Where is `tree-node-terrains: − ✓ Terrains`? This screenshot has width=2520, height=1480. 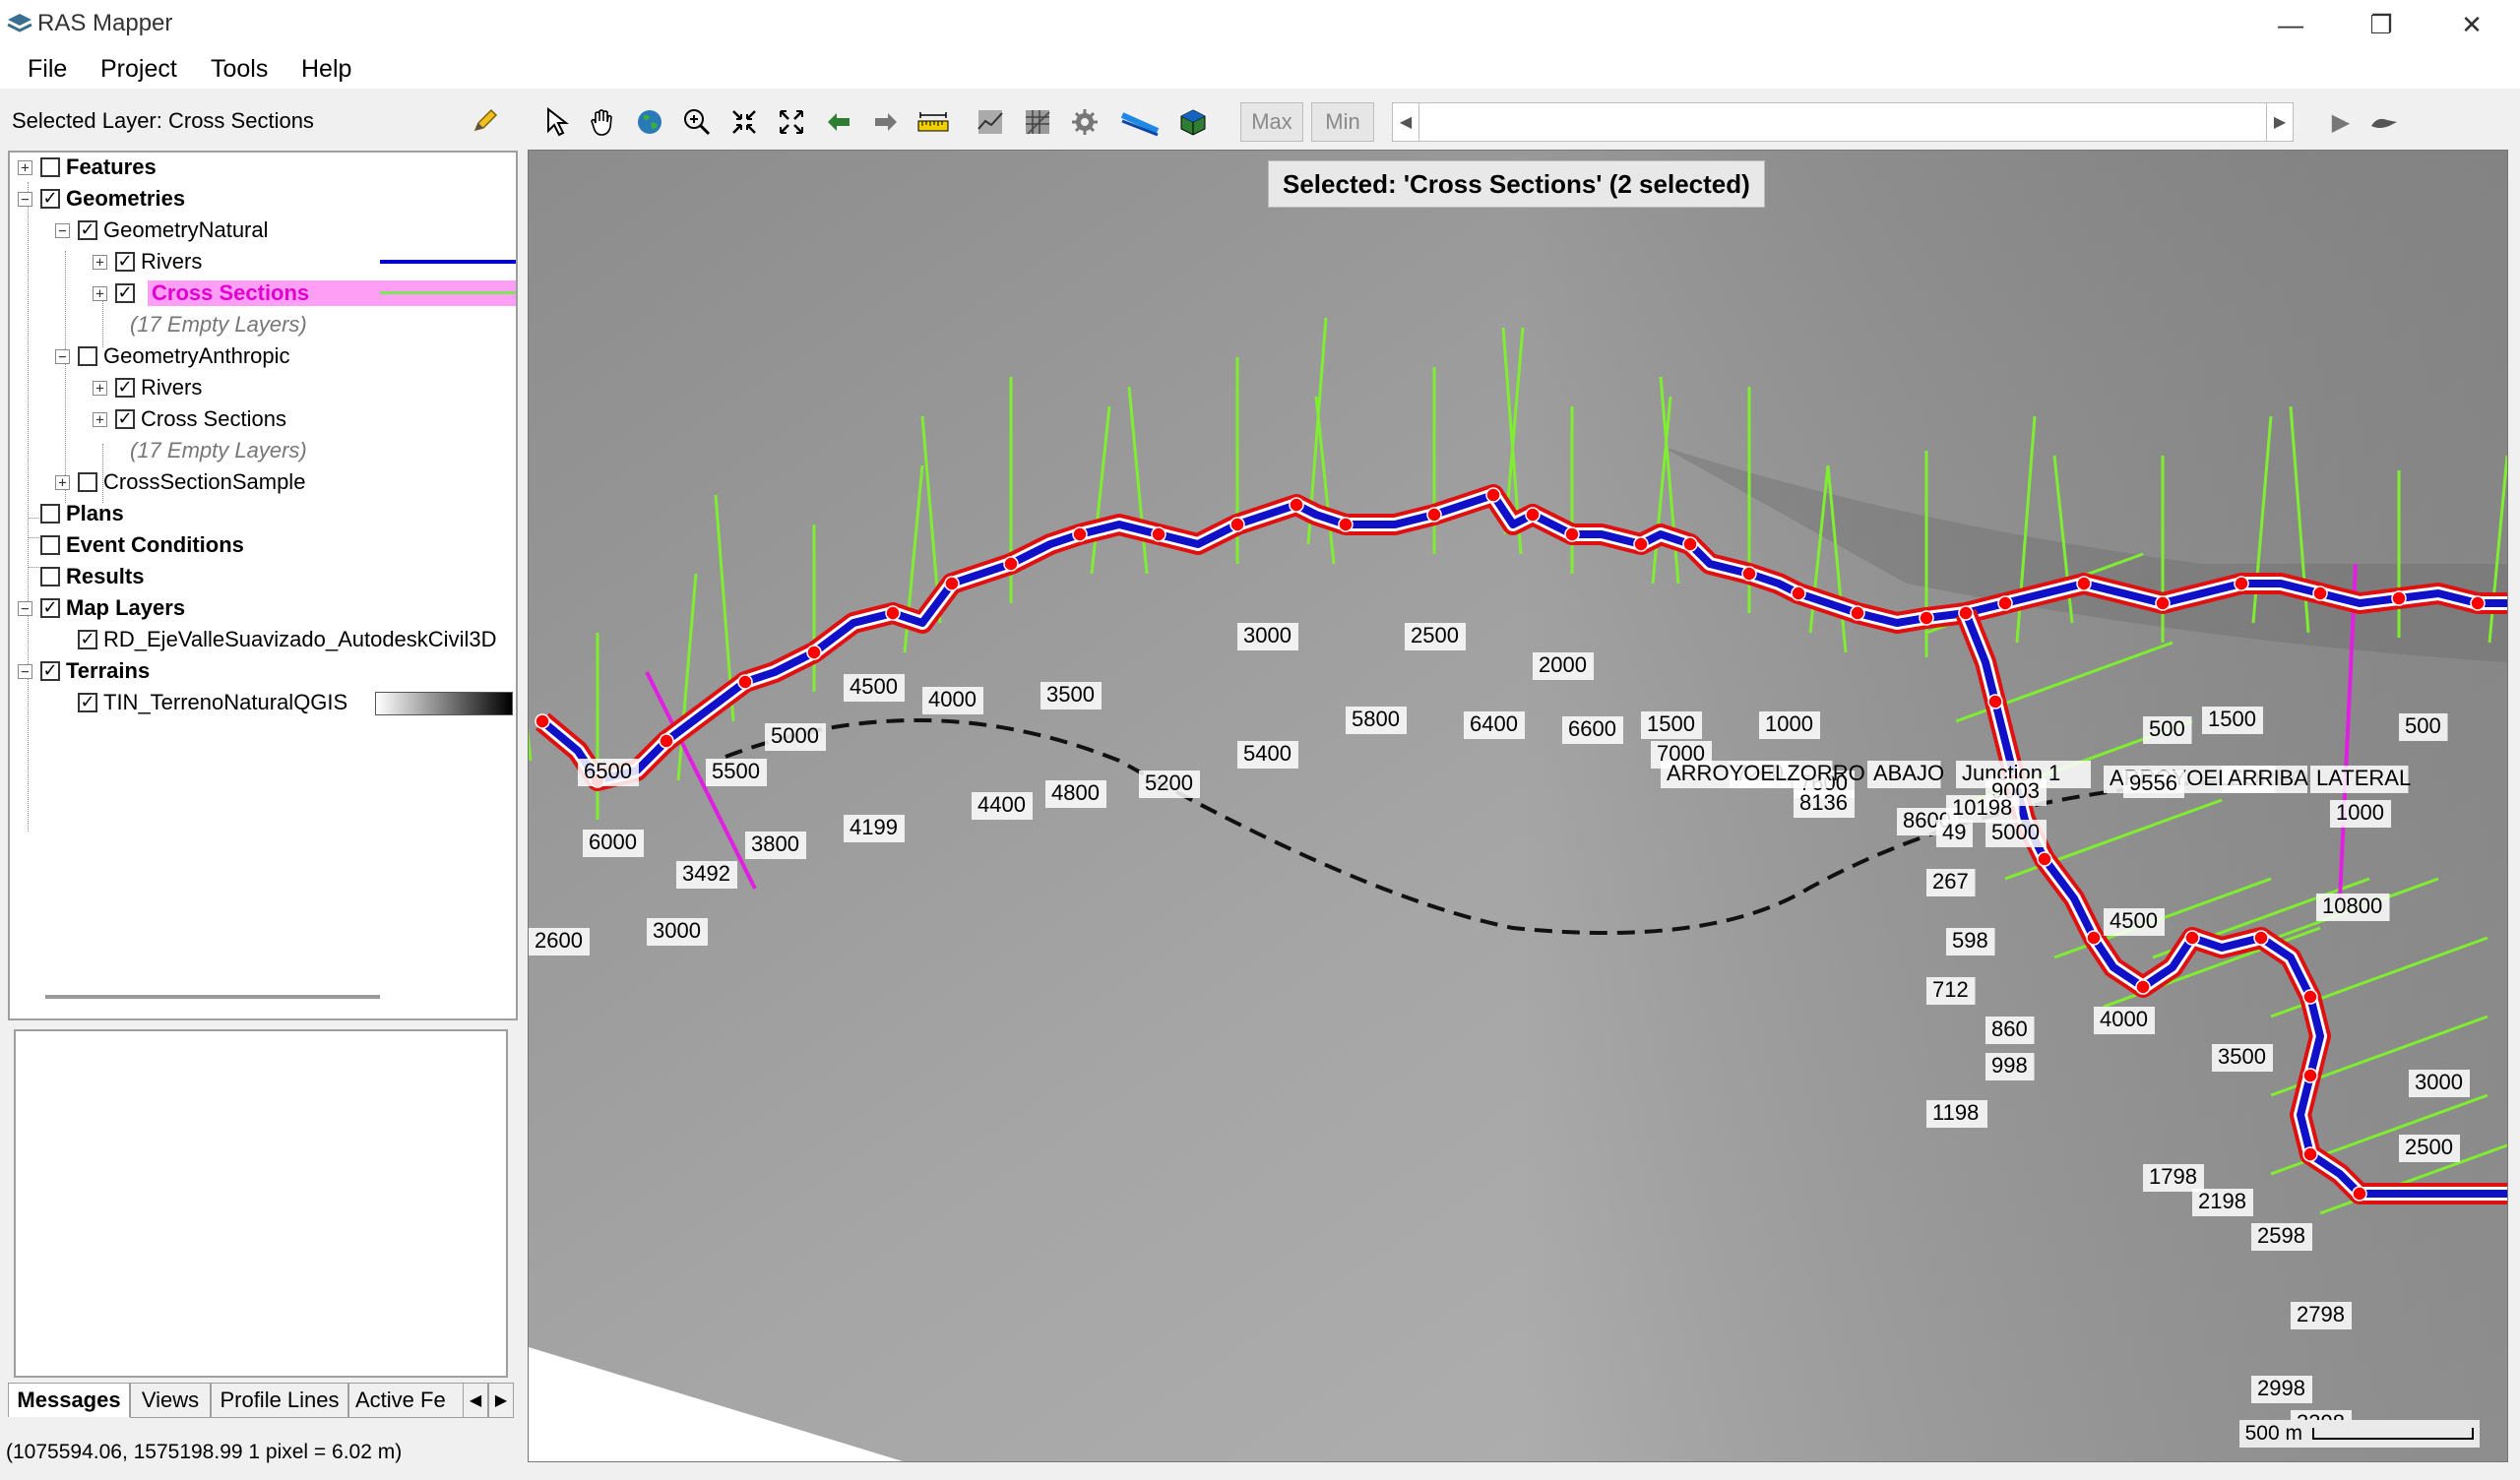 tree-node-terrains: − ✓ Terrains is located at coordinates (84, 671).